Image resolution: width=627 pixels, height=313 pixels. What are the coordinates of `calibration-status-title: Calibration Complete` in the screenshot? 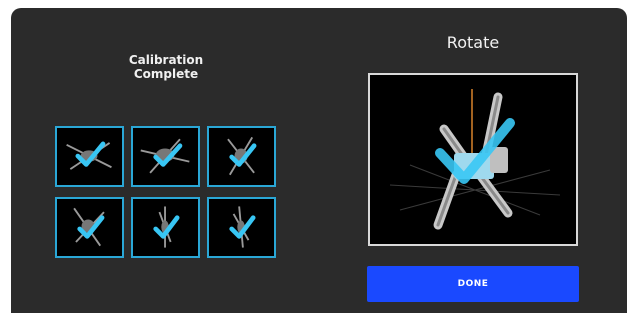 It's located at (166, 67).